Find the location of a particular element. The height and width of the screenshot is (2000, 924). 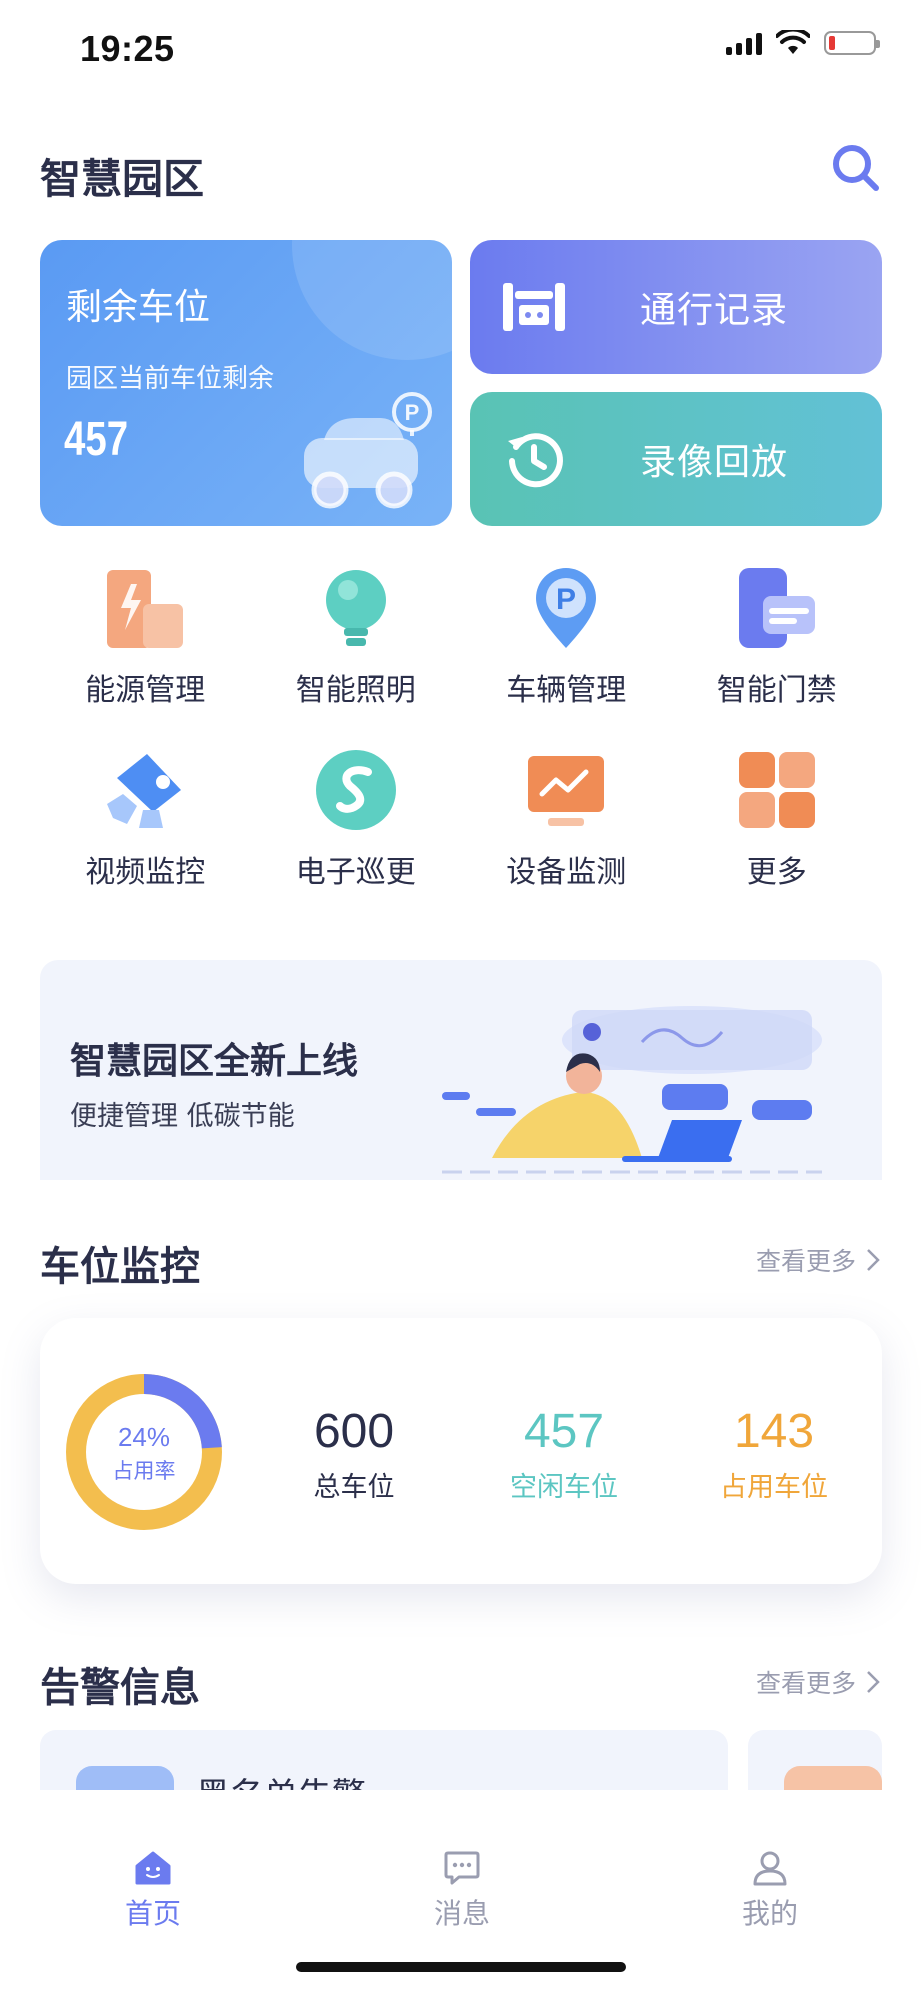

alarm-section-title: 告警信息 is located at coordinates (120, 1688).